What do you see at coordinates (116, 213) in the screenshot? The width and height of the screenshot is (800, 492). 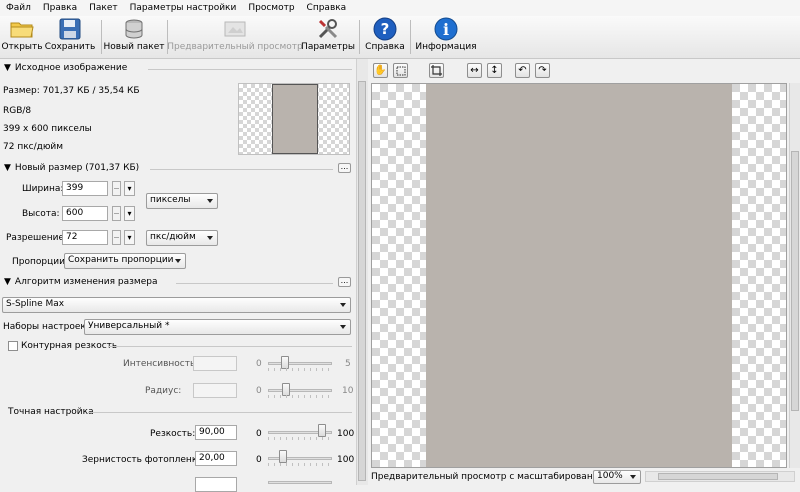 I see `height-spinner` at bounding box center [116, 213].